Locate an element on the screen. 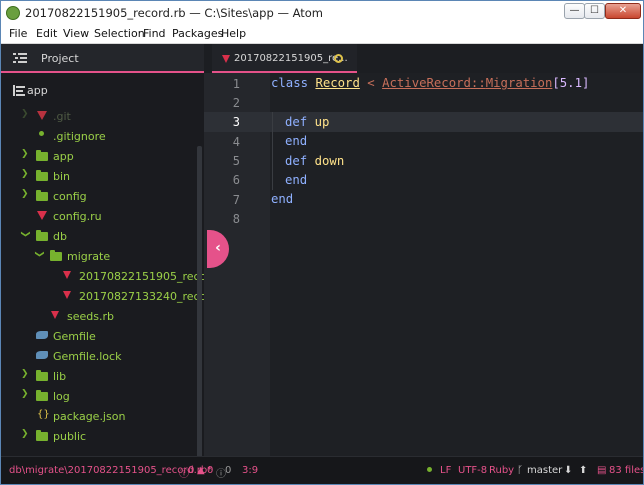  line-number: 6 is located at coordinates (236, 180).